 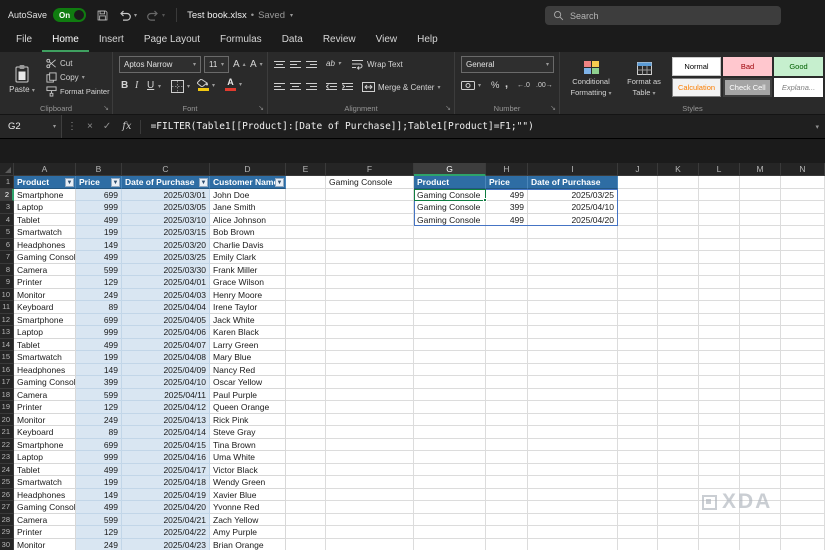 What do you see at coordinates (448, 108) in the screenshot?
I see `alignment-dialog-launcher: ↘` at bounding box center [448, 108].